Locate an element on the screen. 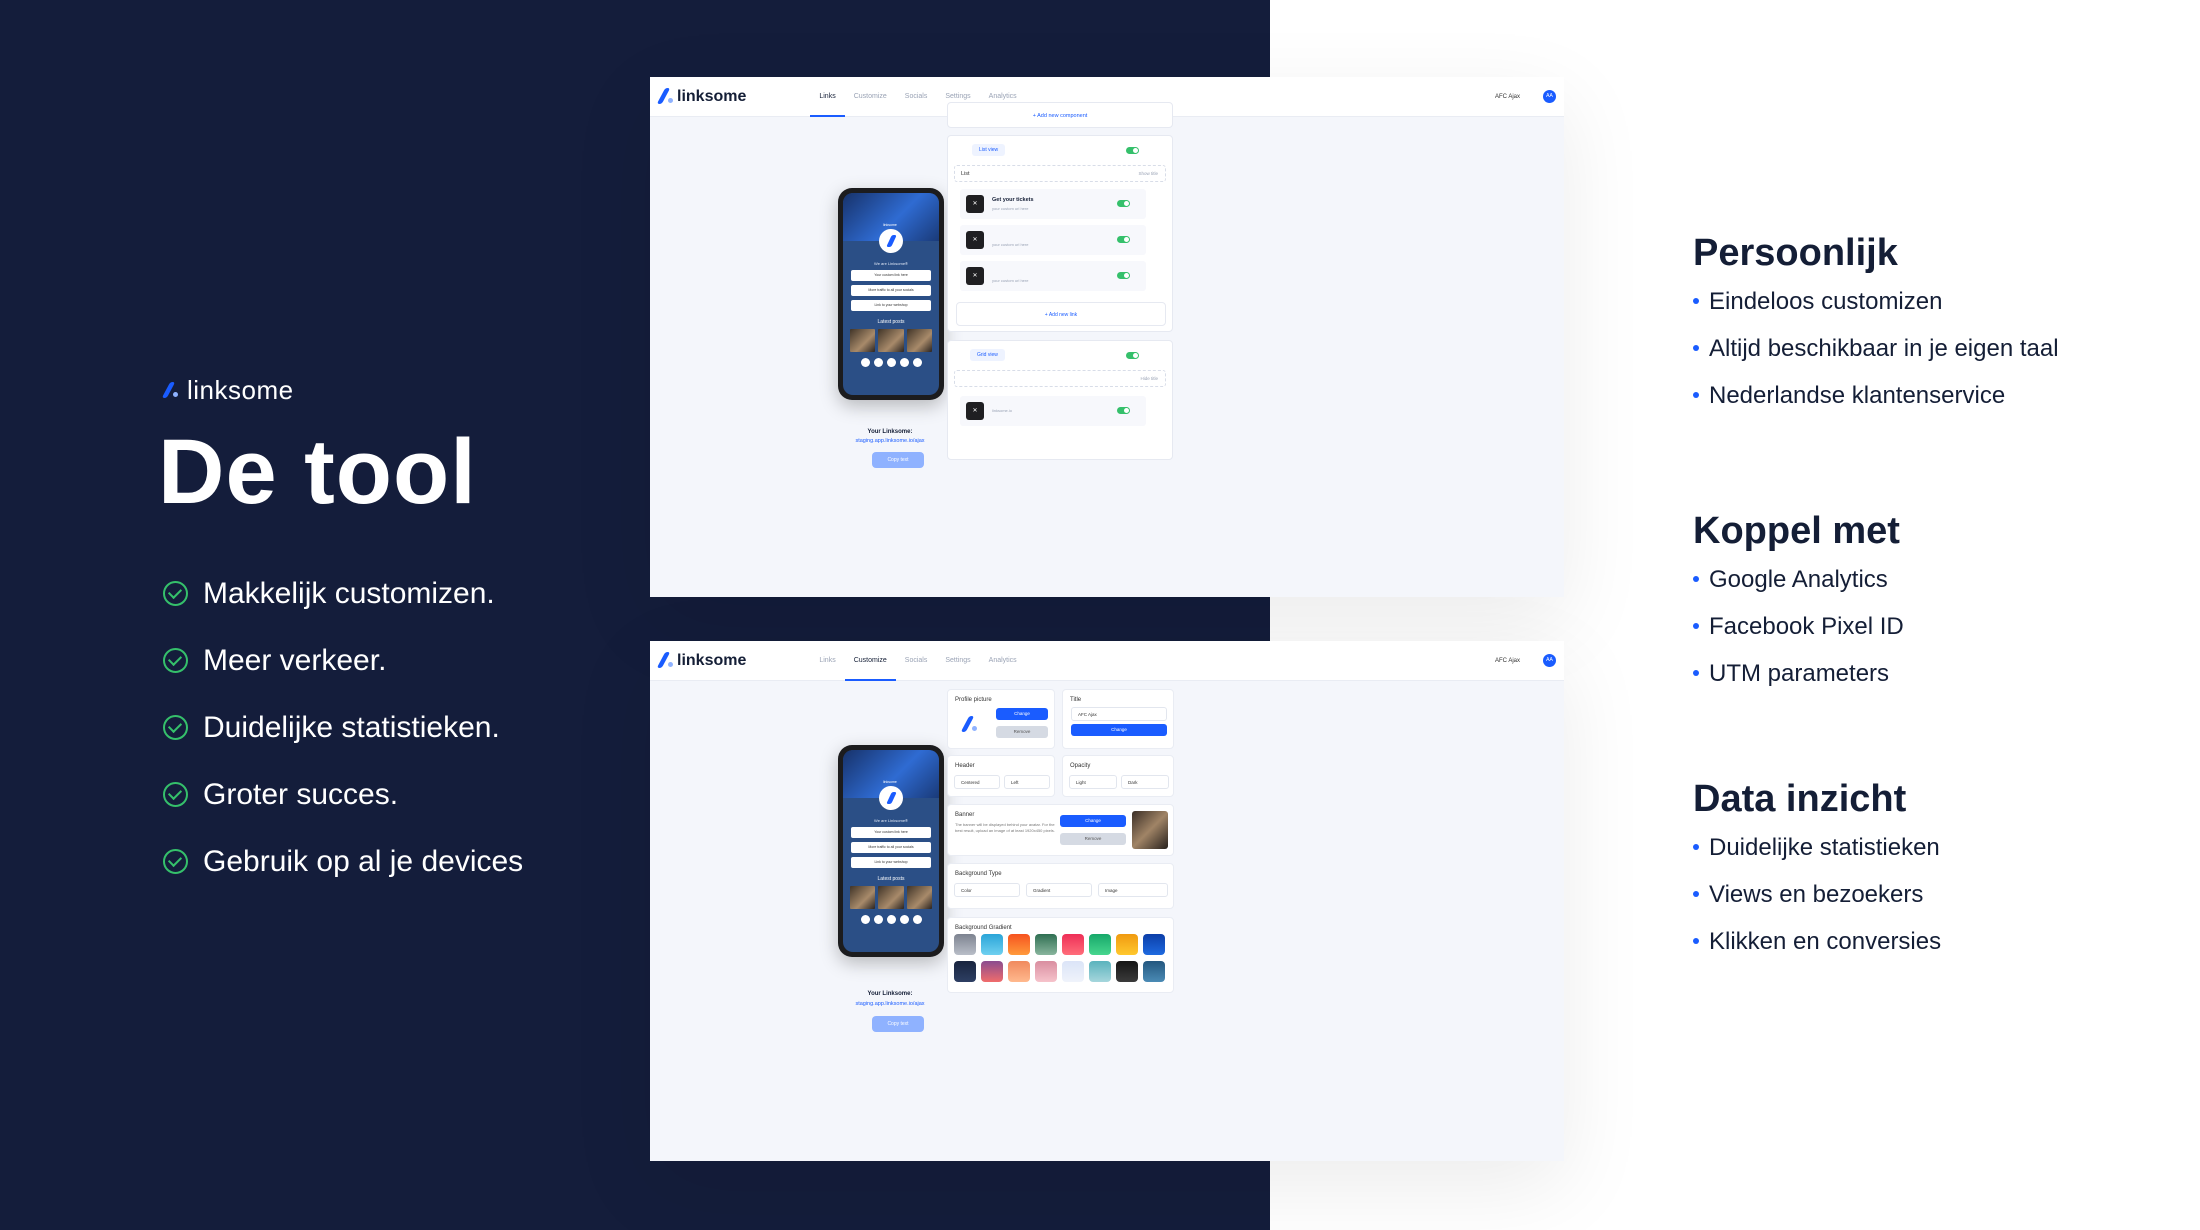 The image size is (2200, 1230). list-view-select: List view is located at coordinates (989, 150).